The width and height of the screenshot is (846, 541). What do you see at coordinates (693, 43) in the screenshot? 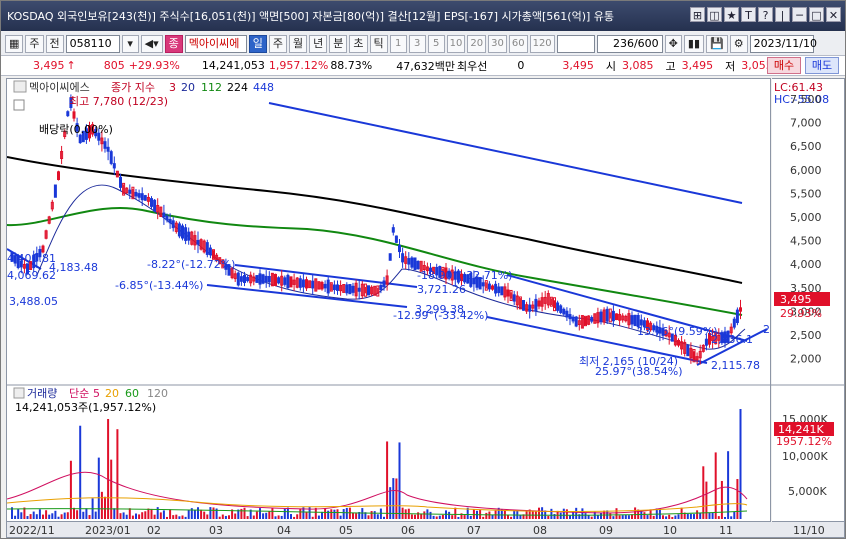
I see `column-icon: ▮▮` at bounding box center [693, 43].